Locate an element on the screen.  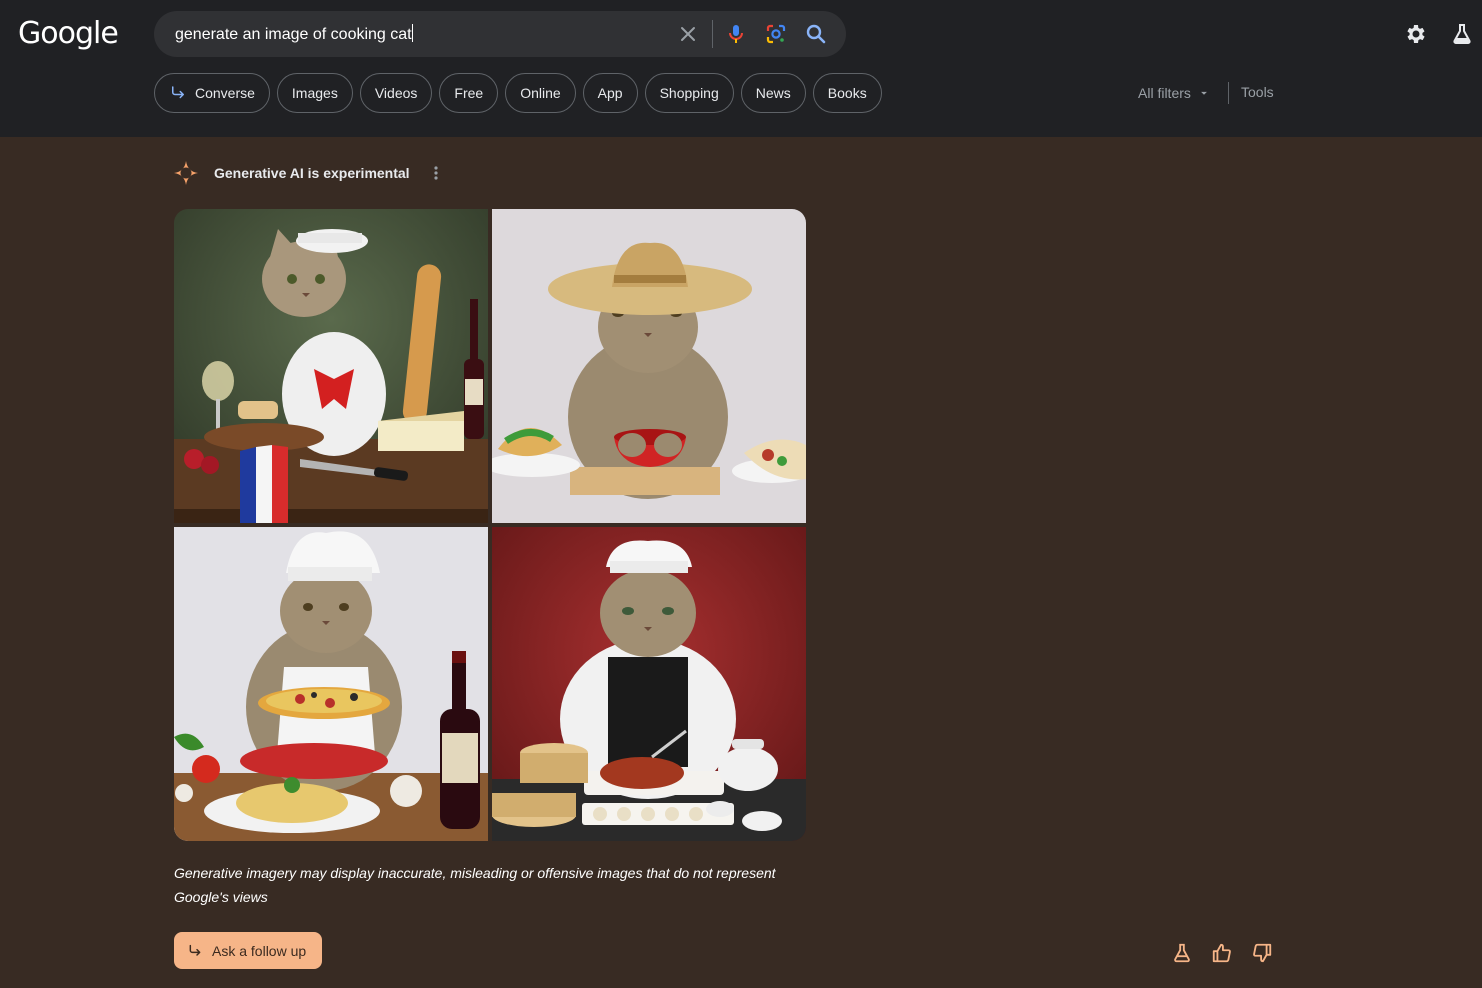
search-divider is located at coordinates (712, 34).